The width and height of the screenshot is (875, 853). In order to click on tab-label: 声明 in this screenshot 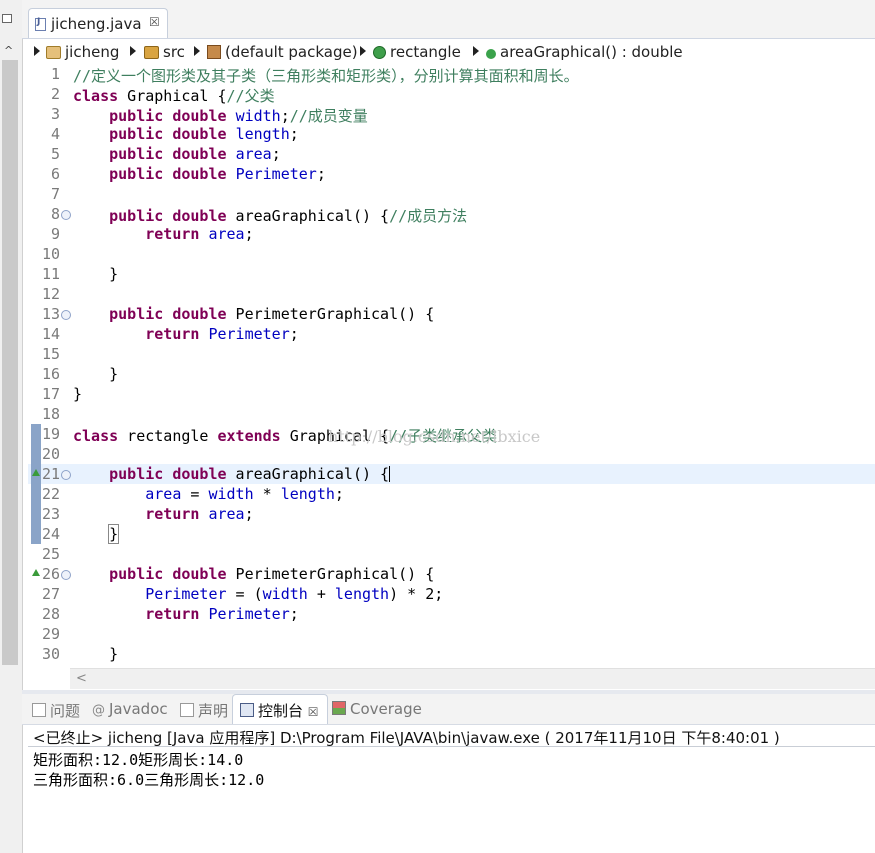, I will do `click(213, 711)`.